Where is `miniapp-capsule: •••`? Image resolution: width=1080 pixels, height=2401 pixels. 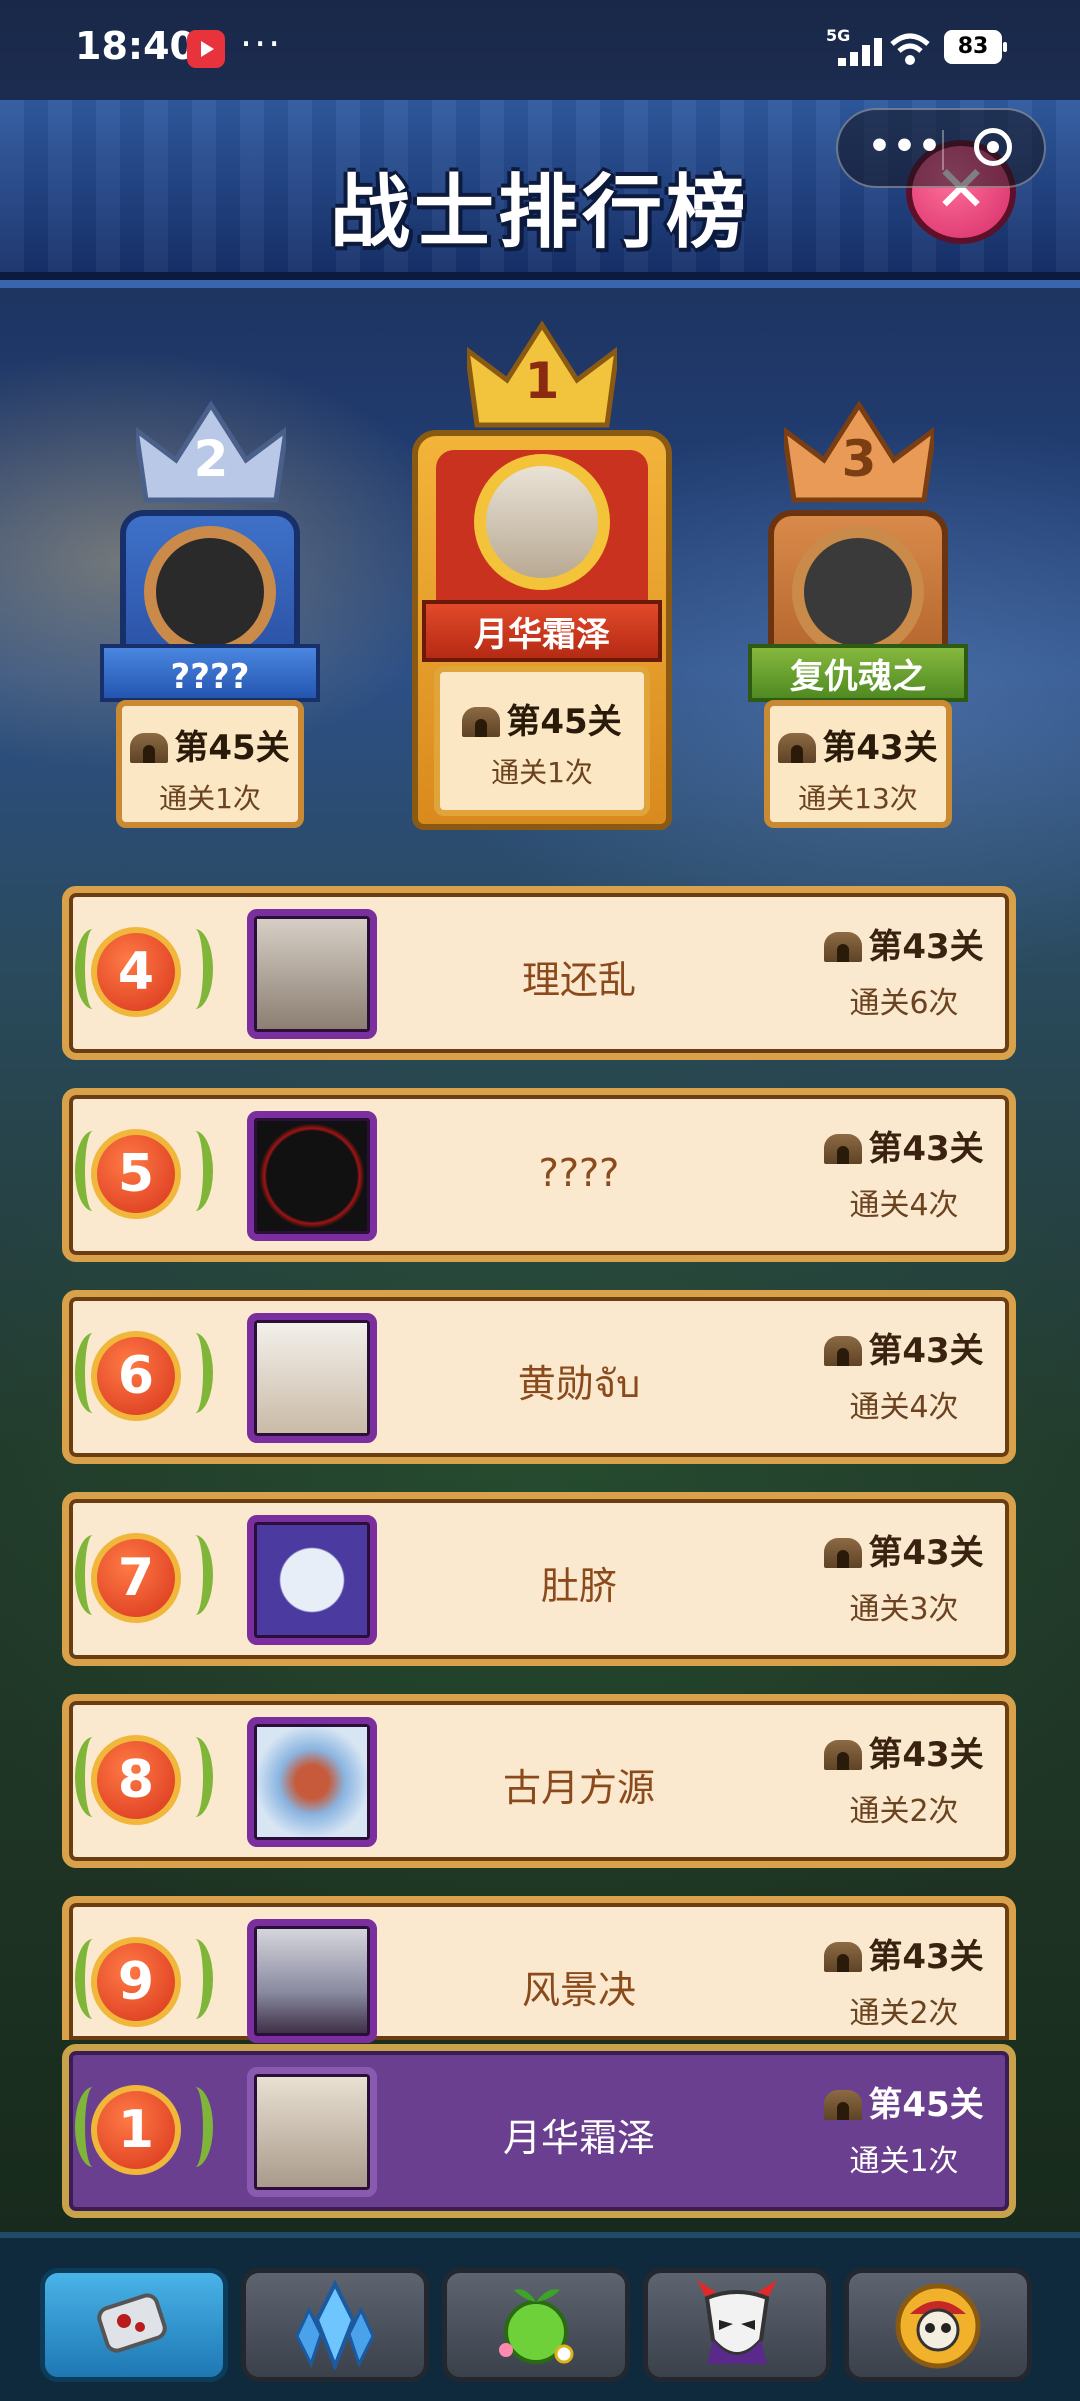
miniapp-capsule: ••• is located at coordinates (941, 148).